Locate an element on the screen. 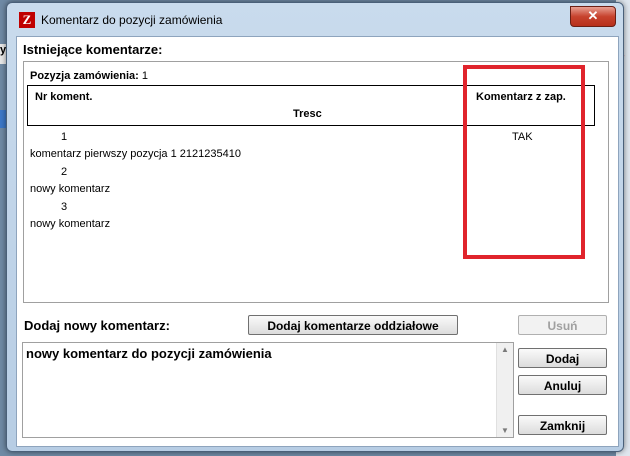  row-1-nr: 1 is located at coordinates (64, 137).